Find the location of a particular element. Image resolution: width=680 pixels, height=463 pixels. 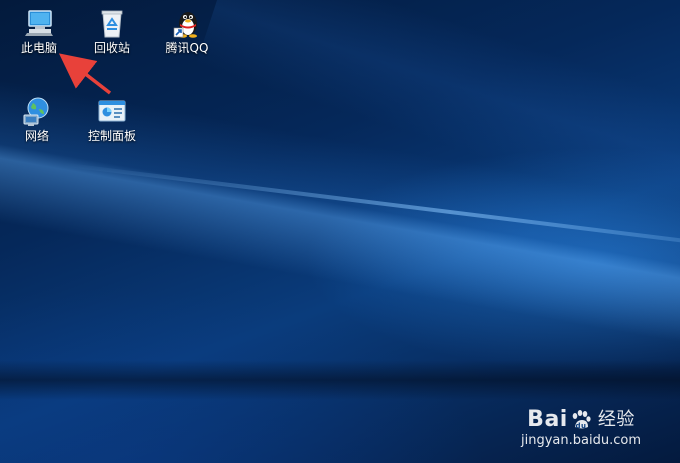

desktop-icon-label: 控制面板 is located at coordinates (111, 136).